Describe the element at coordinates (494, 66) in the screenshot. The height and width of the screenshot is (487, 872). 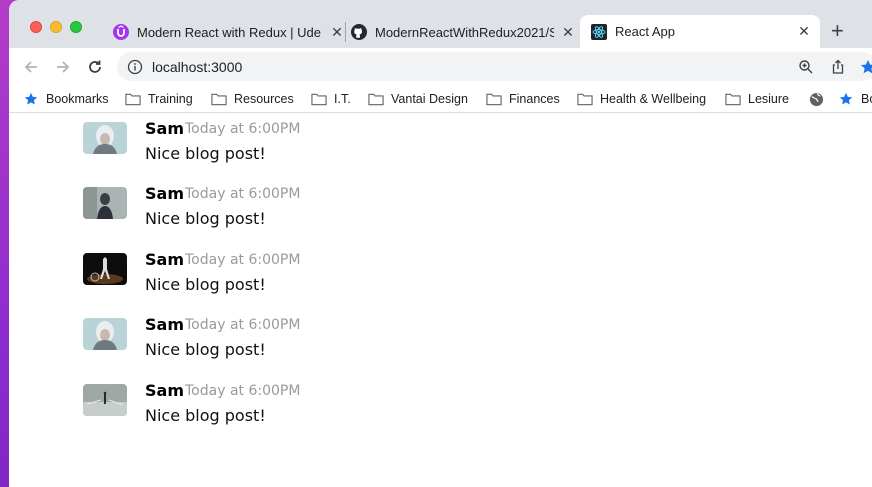
I see `address-bar: localhost:3000` at that location.